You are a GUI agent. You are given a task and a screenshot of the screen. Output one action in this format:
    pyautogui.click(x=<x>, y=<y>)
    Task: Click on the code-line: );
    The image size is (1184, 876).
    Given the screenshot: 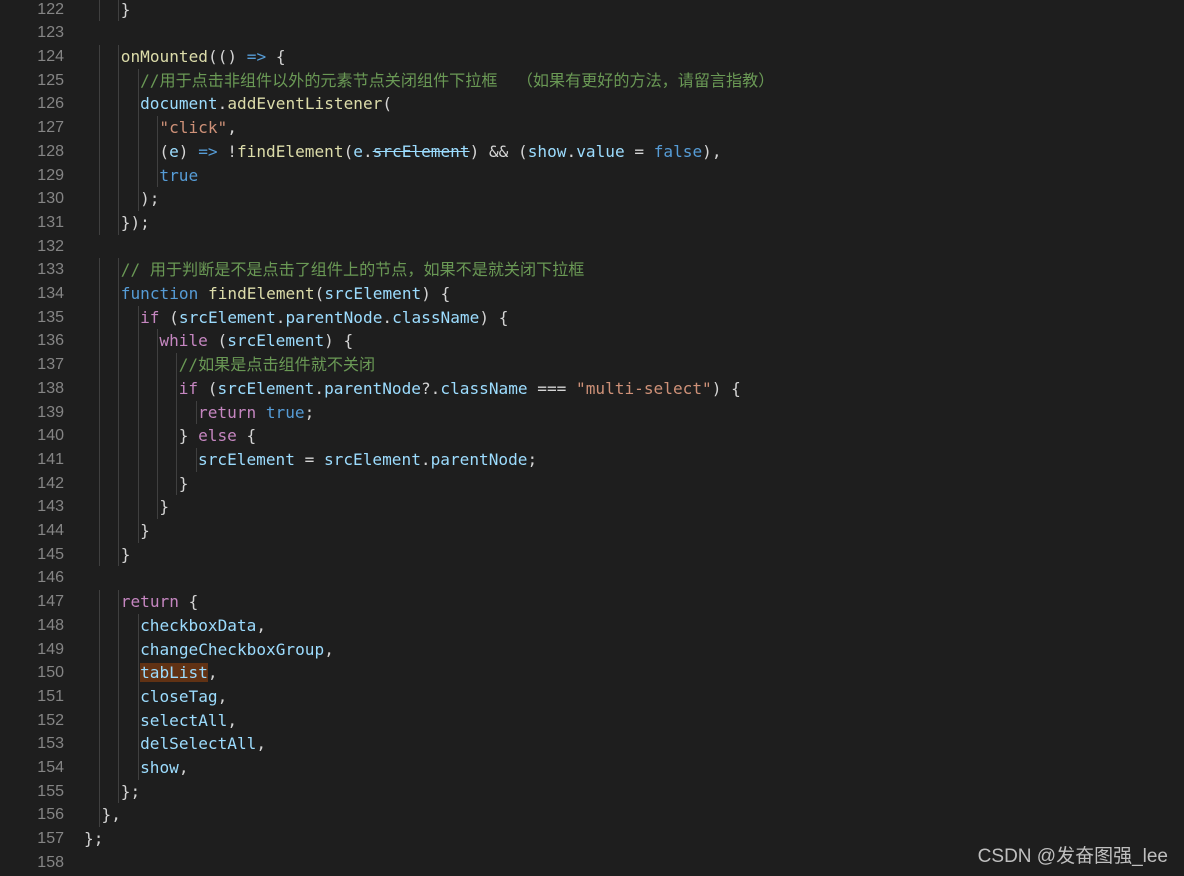 What is the action you would take?
    pyautogui.click(x=634, y=199)
    